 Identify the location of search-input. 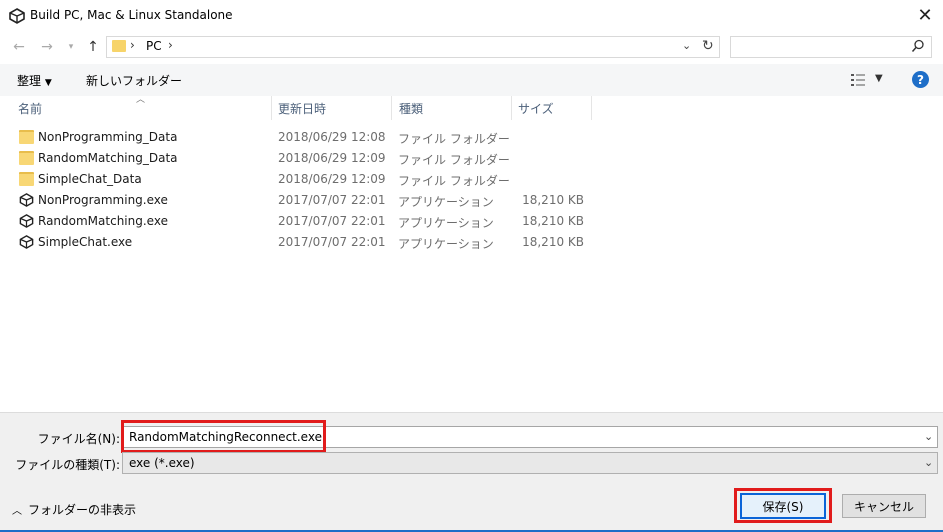
(831, 47).